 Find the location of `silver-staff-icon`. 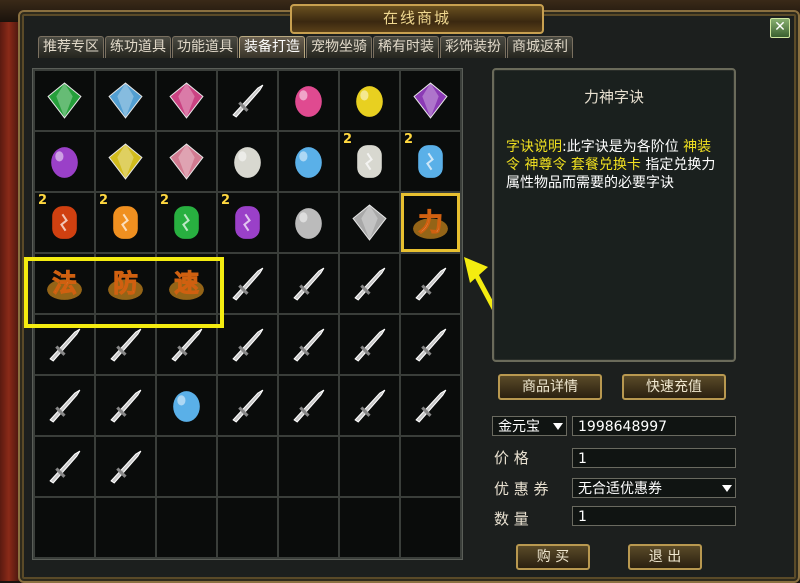

silver-staff-icon is located at coordinates (431, 345).